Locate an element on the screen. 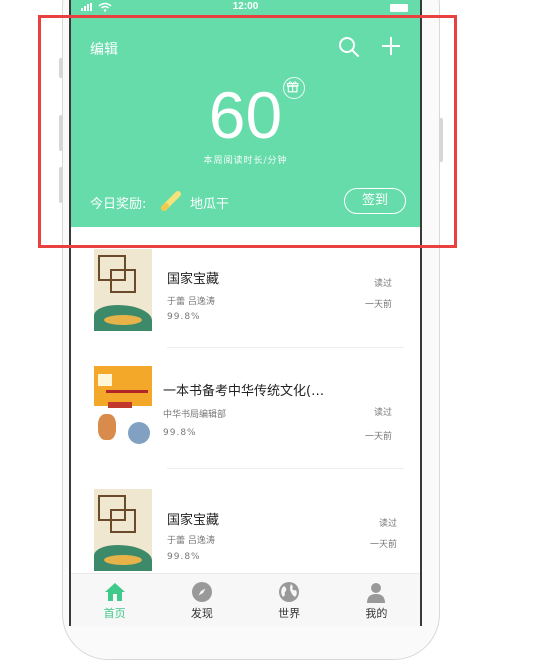 This screenshot has width=536, height=660. status-bar: 12:00 is located at coordinates (245, 7).